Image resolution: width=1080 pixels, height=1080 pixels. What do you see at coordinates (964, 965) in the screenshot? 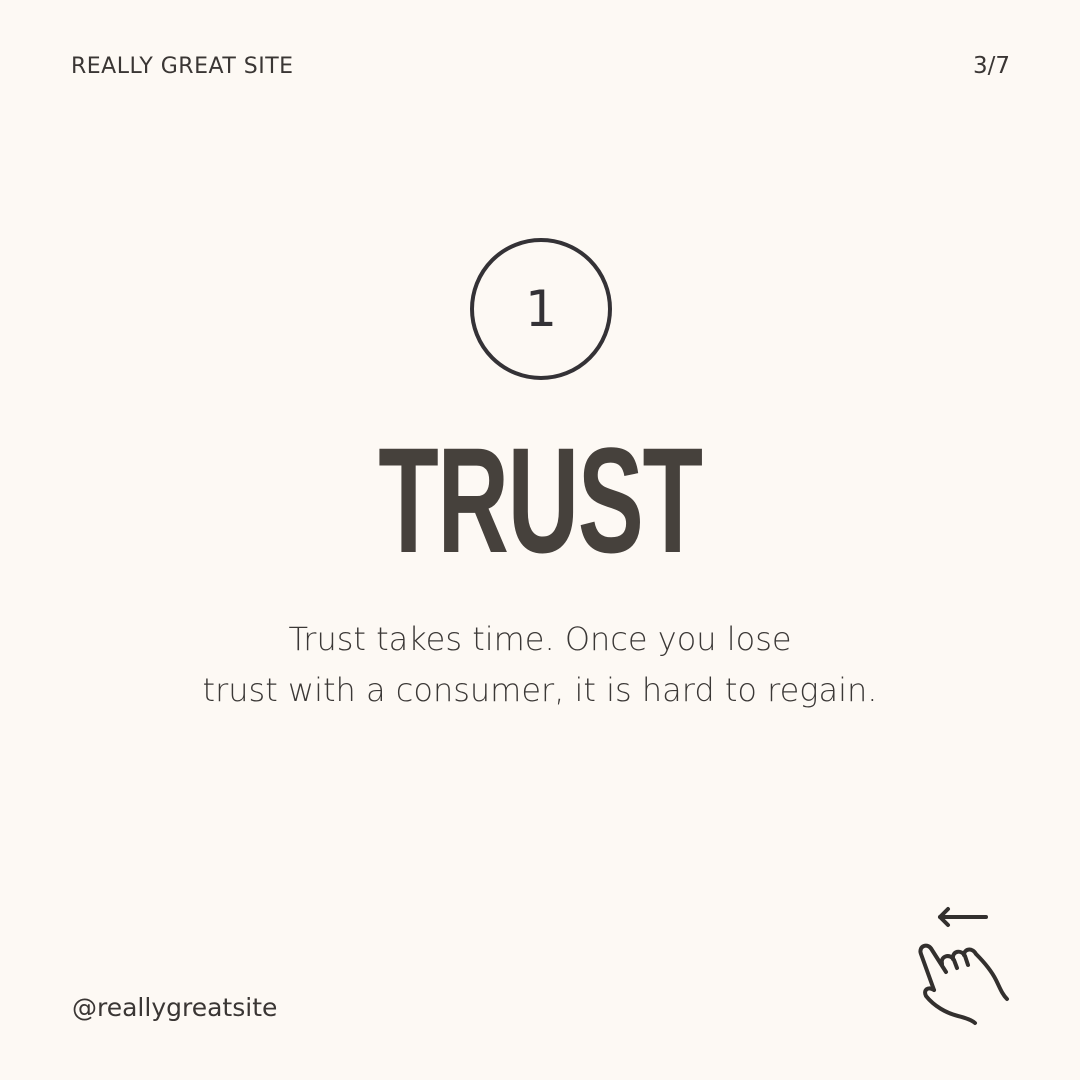
I see `swipe-left-hand-icon` at bounding box center [964, 965].